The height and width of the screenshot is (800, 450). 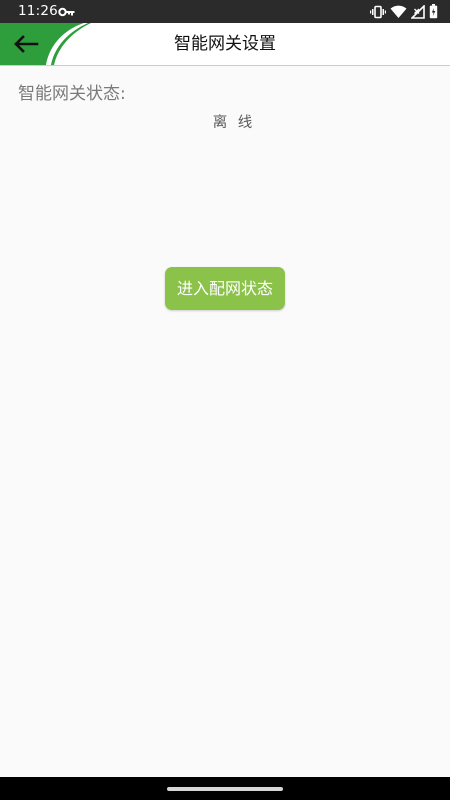 I want to click on navigation-bar, so click(x=225, y=788).